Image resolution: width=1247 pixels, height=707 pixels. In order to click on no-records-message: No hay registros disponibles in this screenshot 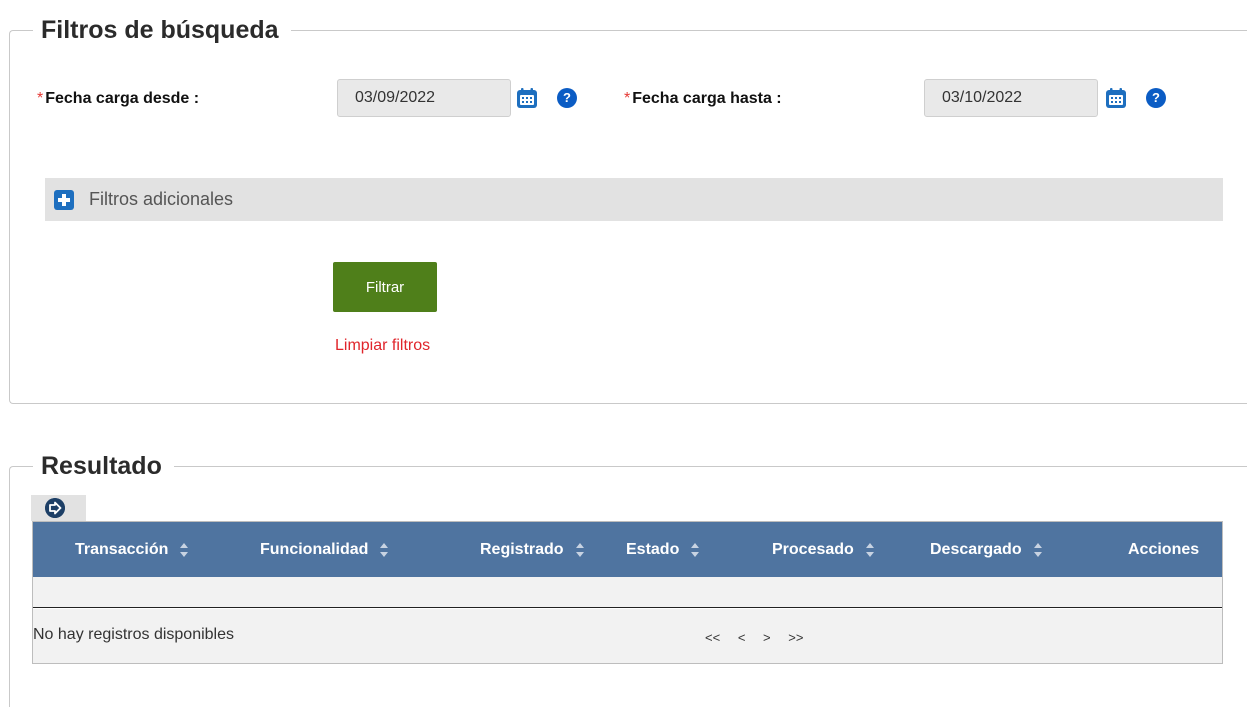, I will do `click(133, 634)`.